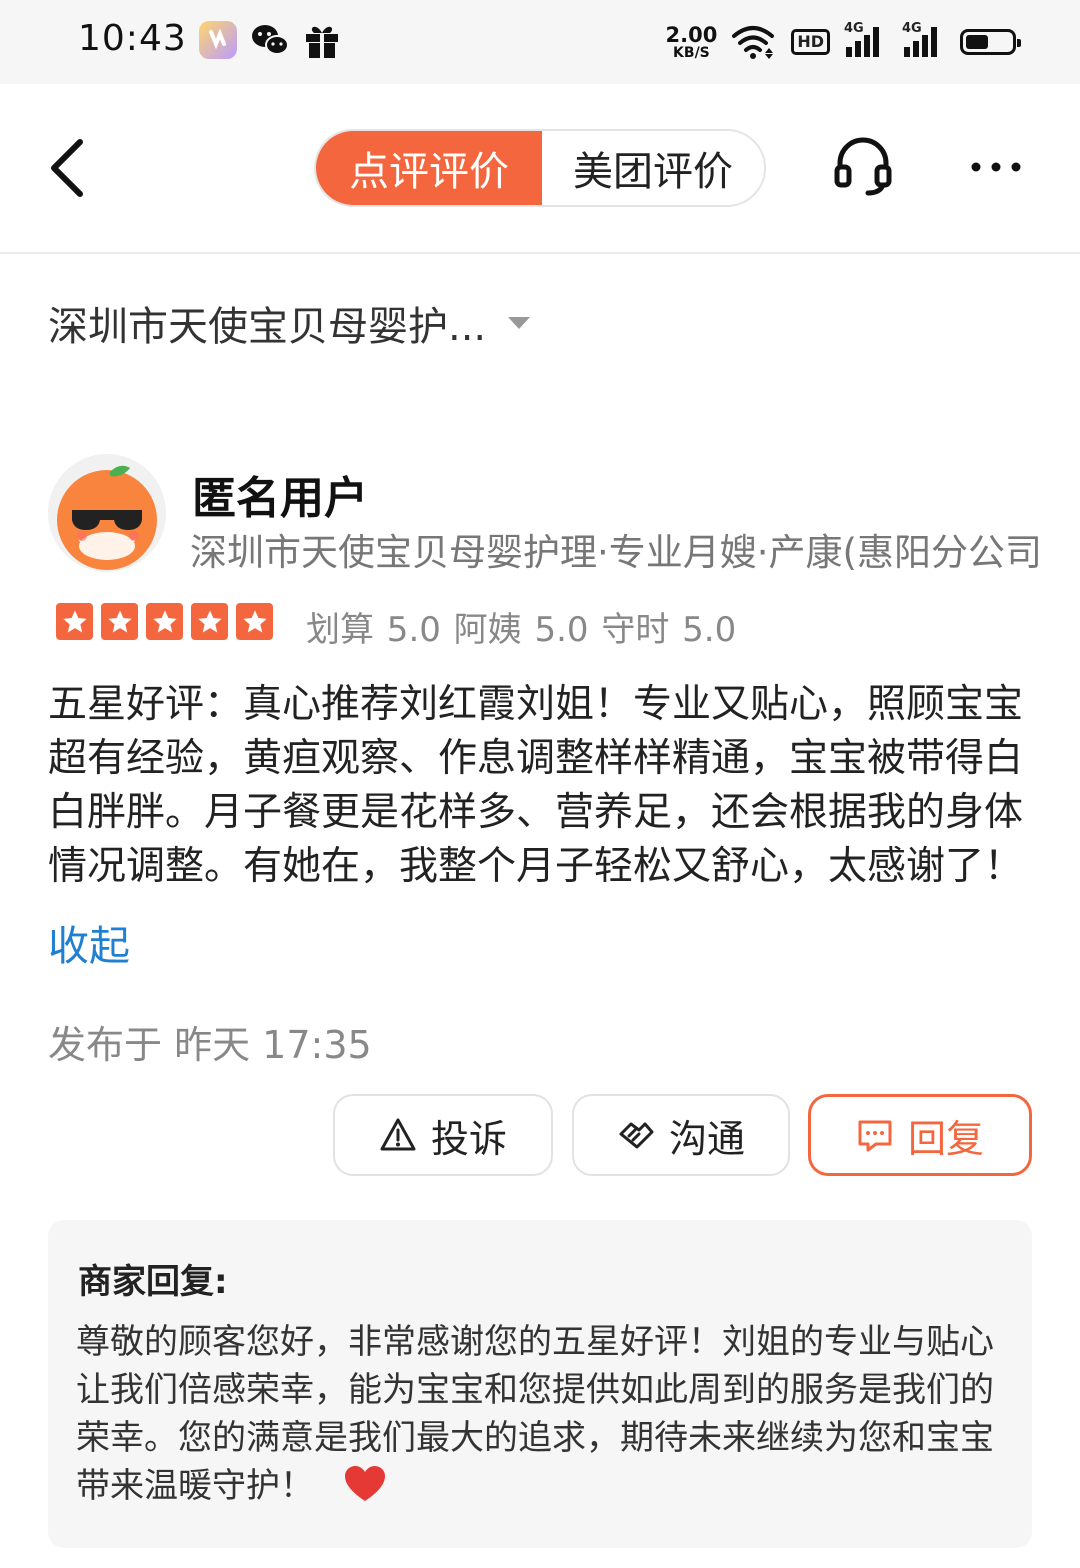 This screenshot has height=1568, width=1080. I want to click on complain-button: 投诉, so click(443, 1135).